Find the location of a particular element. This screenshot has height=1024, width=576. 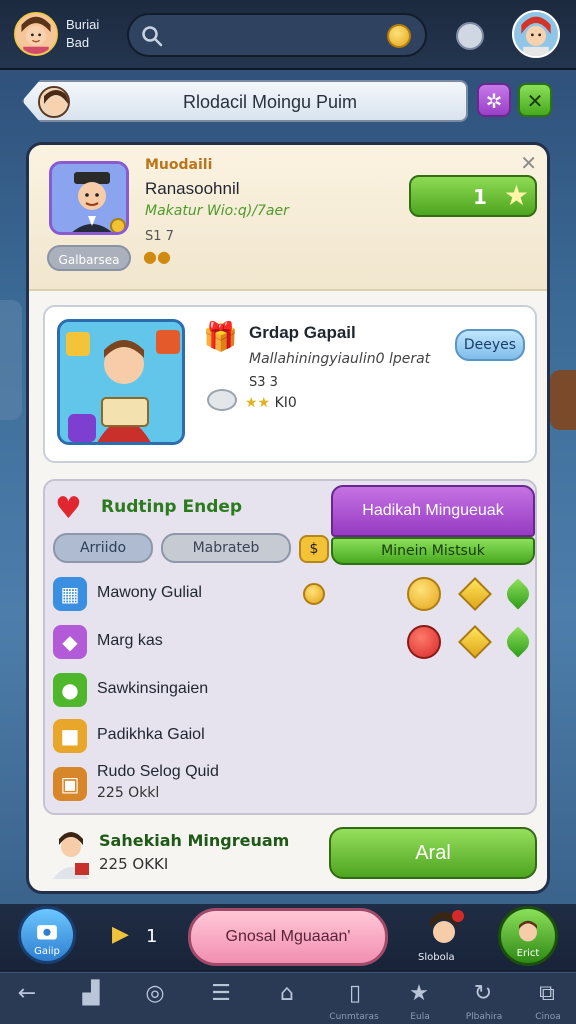

gauge-icon is located at coordinates (222, 400).